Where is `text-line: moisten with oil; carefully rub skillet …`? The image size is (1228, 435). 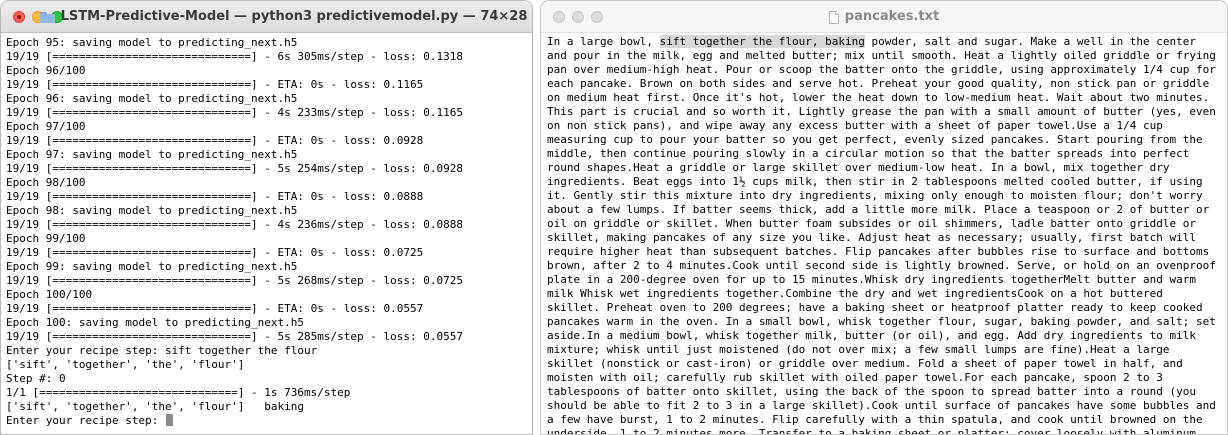
text-line: moisten with oil; carefully rub skillet … is located at coordinates (855, 377).